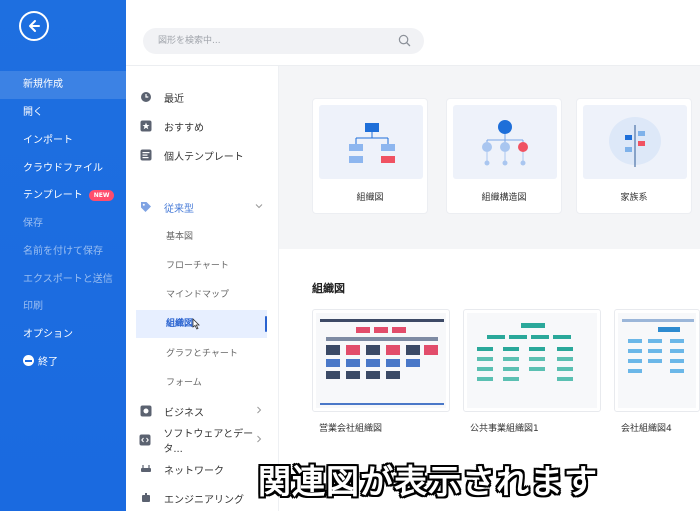 This screenshot has width=700, height=511. What do you see at coordinates (201, 266) in the screenshot?
I see `subcategory-item: フローチャート` at bounding box center [201, 266].